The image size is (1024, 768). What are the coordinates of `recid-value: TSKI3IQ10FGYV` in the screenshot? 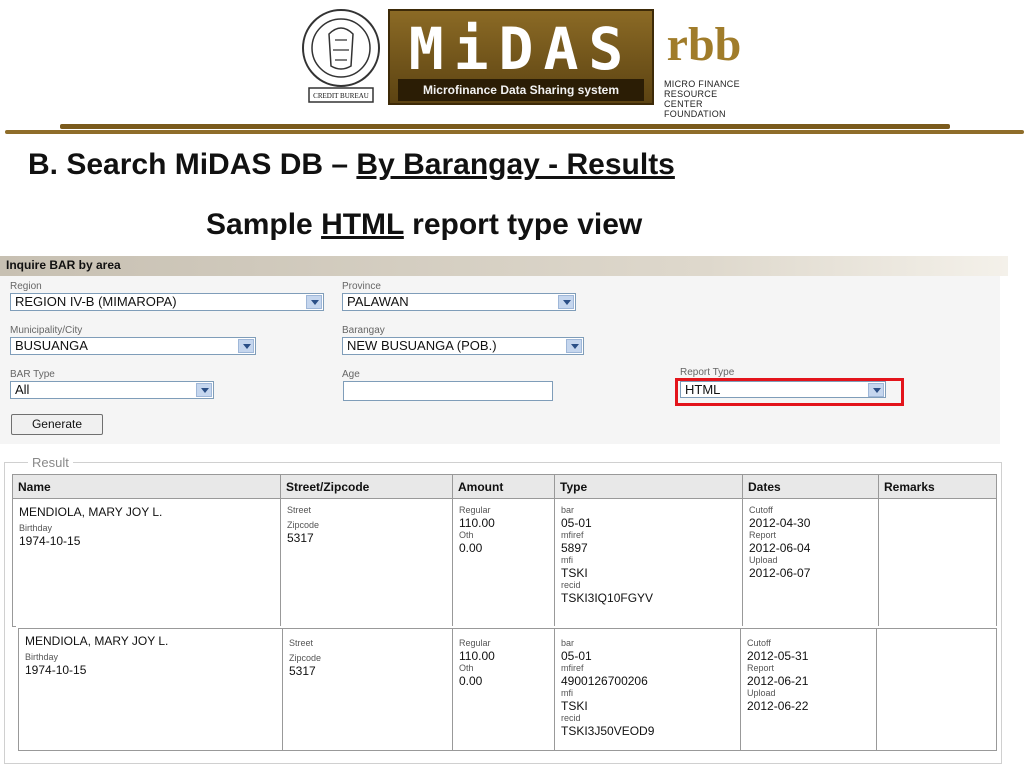 It's located at (607, 598).